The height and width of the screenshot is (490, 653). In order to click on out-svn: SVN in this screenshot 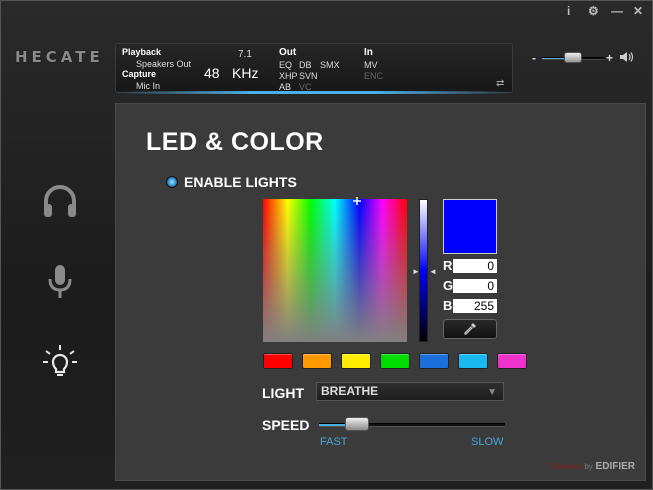, I will do `click(308, 76)`.